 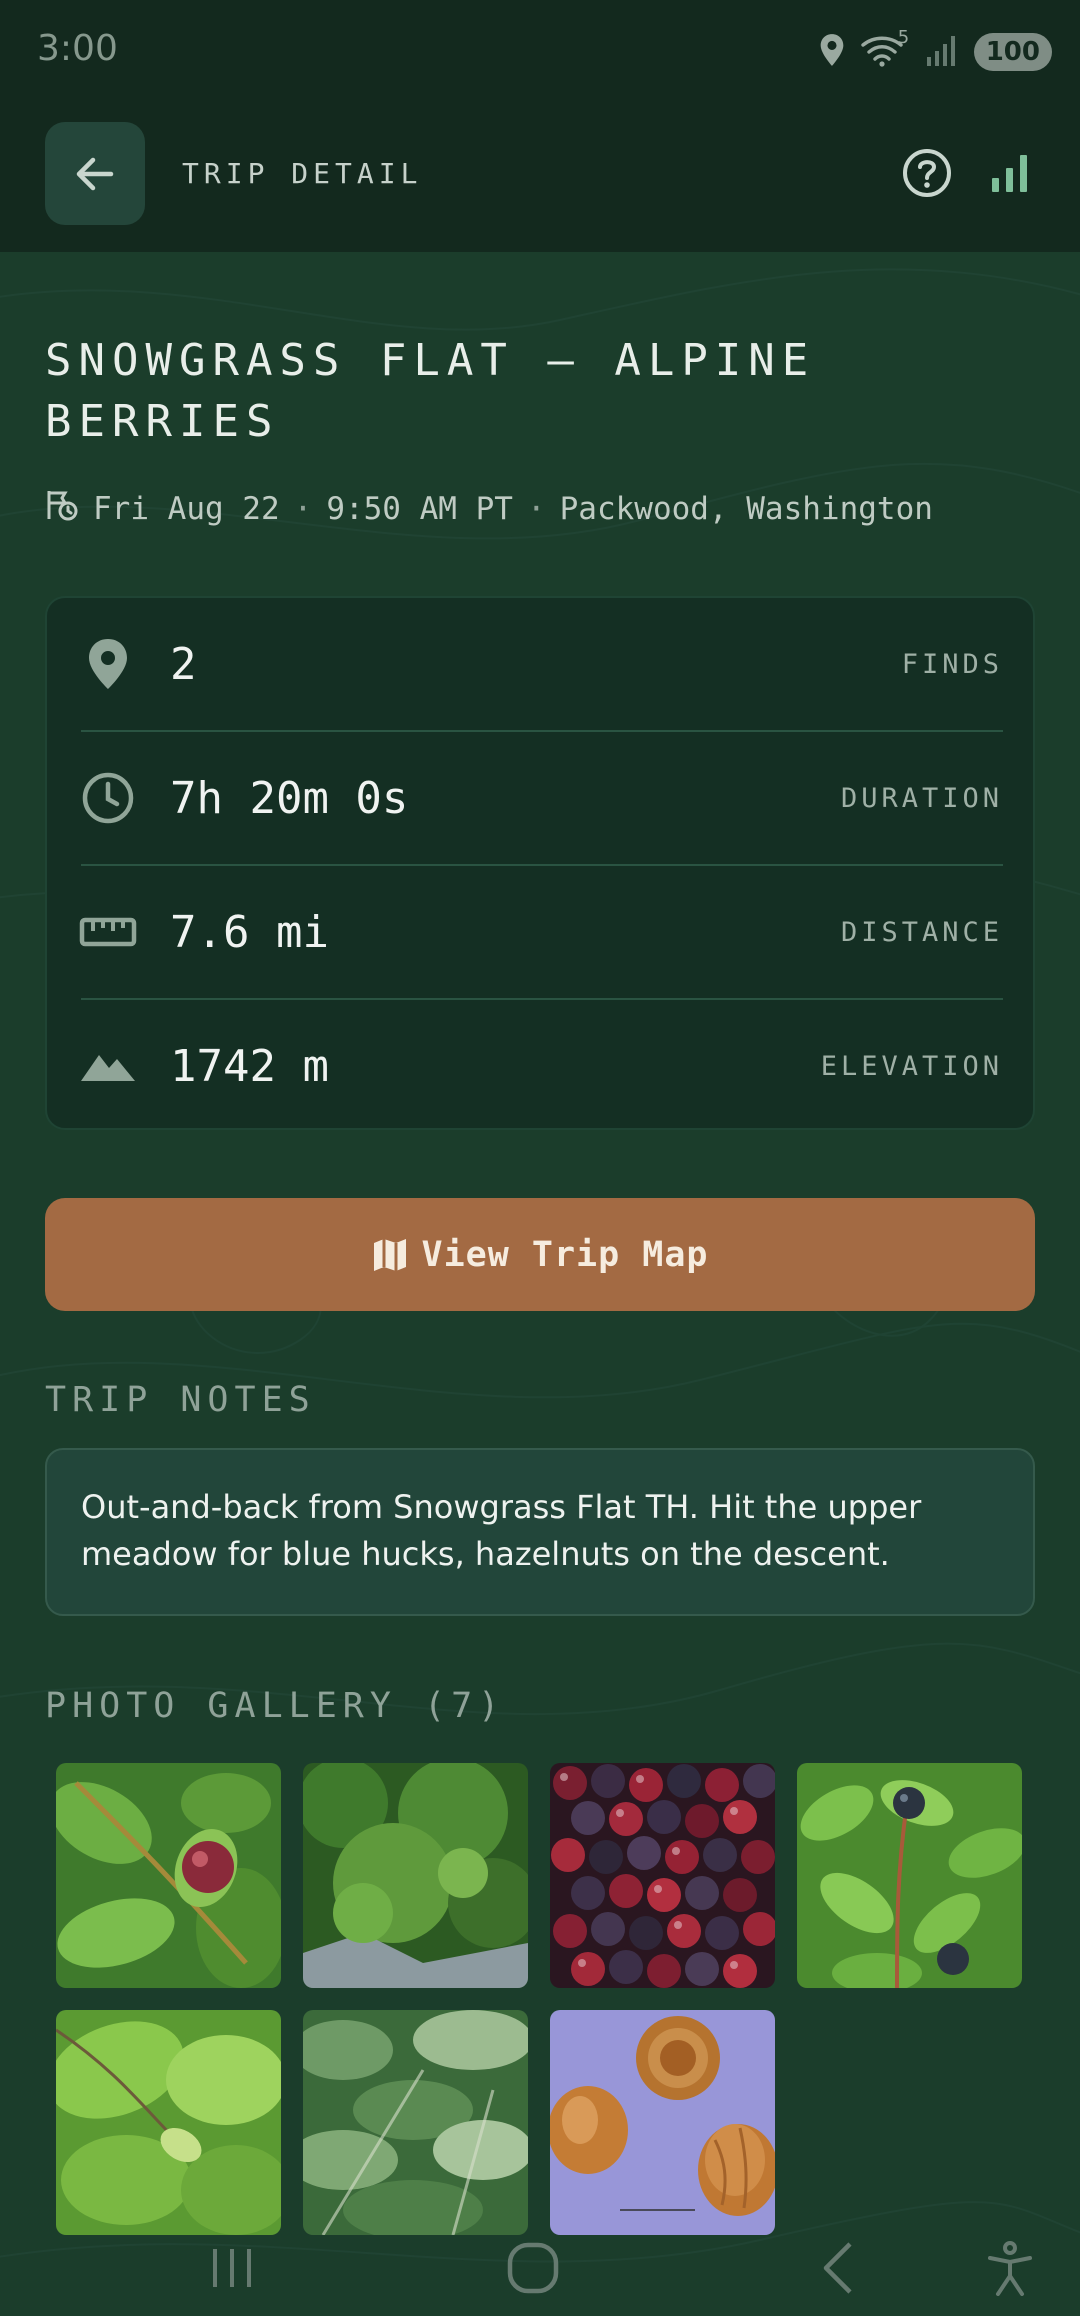 I want to click on trip-title: SNOWGRASS FLAT — ALPINE BERRIES, so click(x=430, y=391).